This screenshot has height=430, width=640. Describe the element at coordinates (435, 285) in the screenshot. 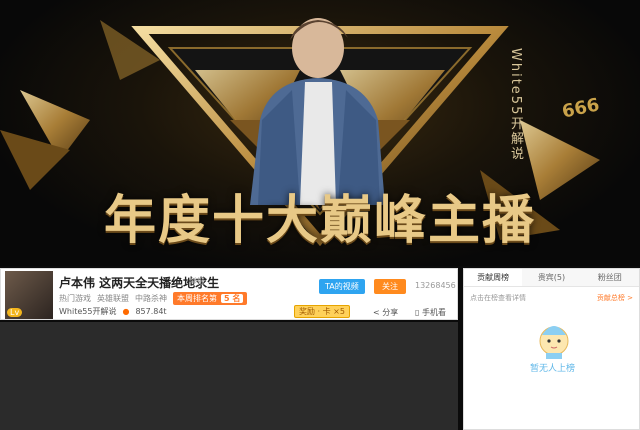

I see `follow-count: 13268456` at that location.